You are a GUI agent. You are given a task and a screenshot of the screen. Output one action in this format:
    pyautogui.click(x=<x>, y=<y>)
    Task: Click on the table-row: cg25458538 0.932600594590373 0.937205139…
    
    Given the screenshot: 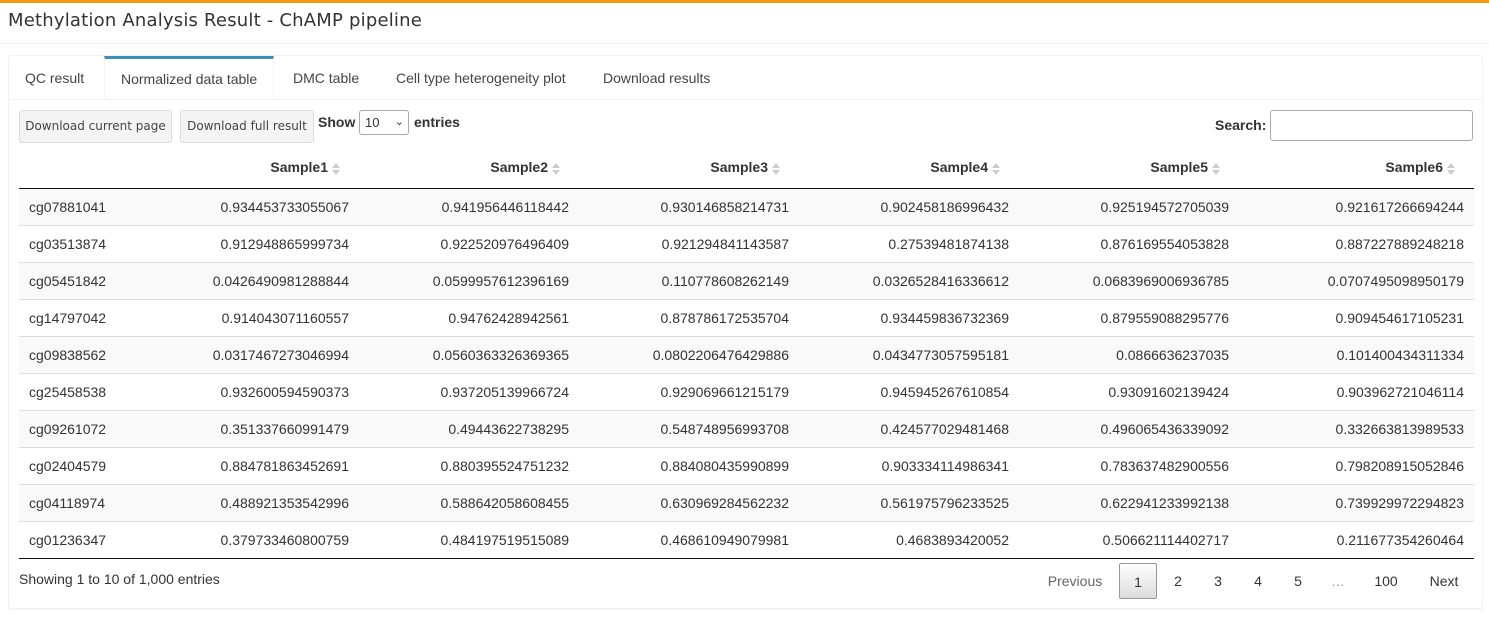 What is the action you would take?
    pyautogui.click(x=746, y=392)
    